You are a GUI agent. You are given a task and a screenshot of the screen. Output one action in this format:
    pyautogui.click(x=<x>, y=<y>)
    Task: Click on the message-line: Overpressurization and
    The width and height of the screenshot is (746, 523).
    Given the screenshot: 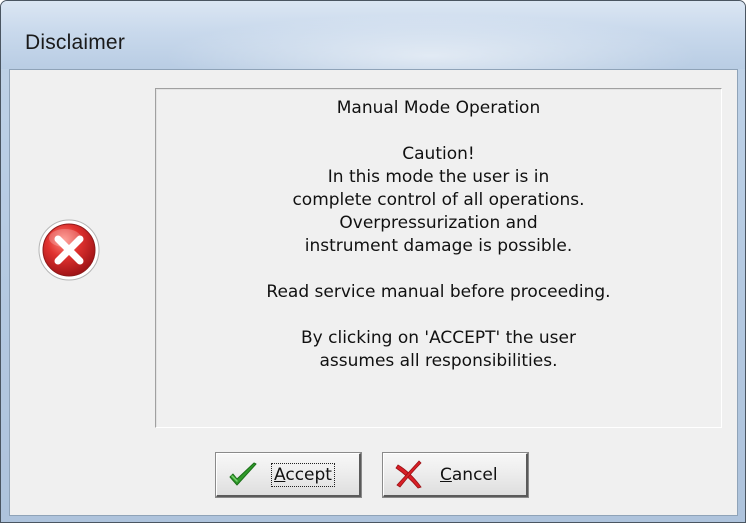 What is the action you would take?
    pyautogui.click(x=438, y=223)
    